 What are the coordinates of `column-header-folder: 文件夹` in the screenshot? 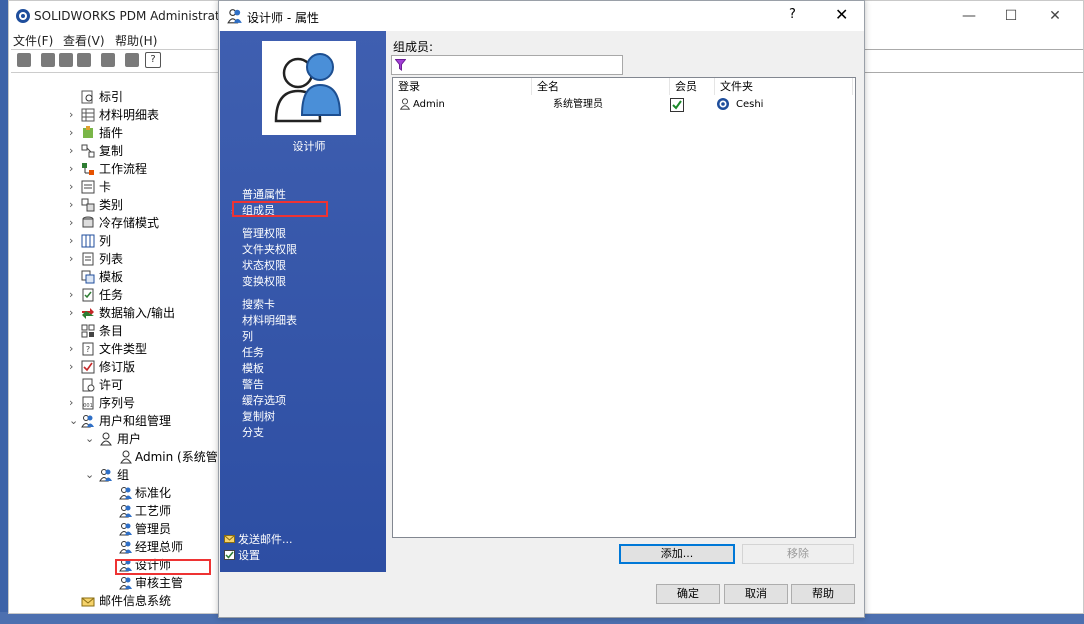 It's located at (784, 86).